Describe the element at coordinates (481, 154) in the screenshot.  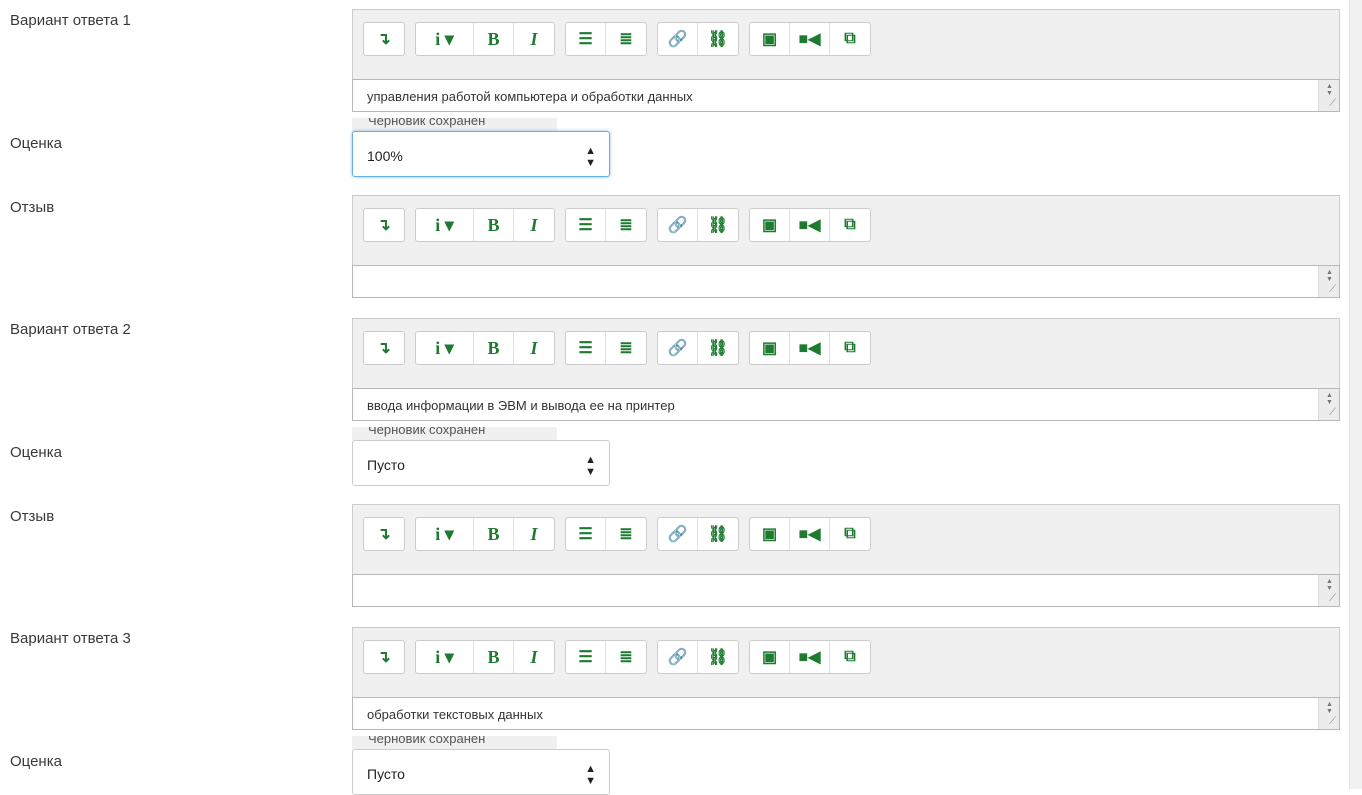
I see `grade-select: 100% ▲ ▼` at that location.